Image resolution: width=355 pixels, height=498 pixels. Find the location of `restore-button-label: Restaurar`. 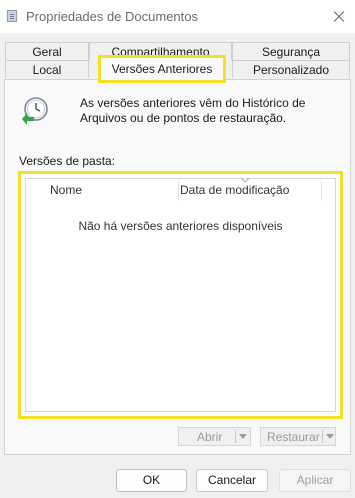

restore-button-label: Restaurar is located at coordinates (293, 437).